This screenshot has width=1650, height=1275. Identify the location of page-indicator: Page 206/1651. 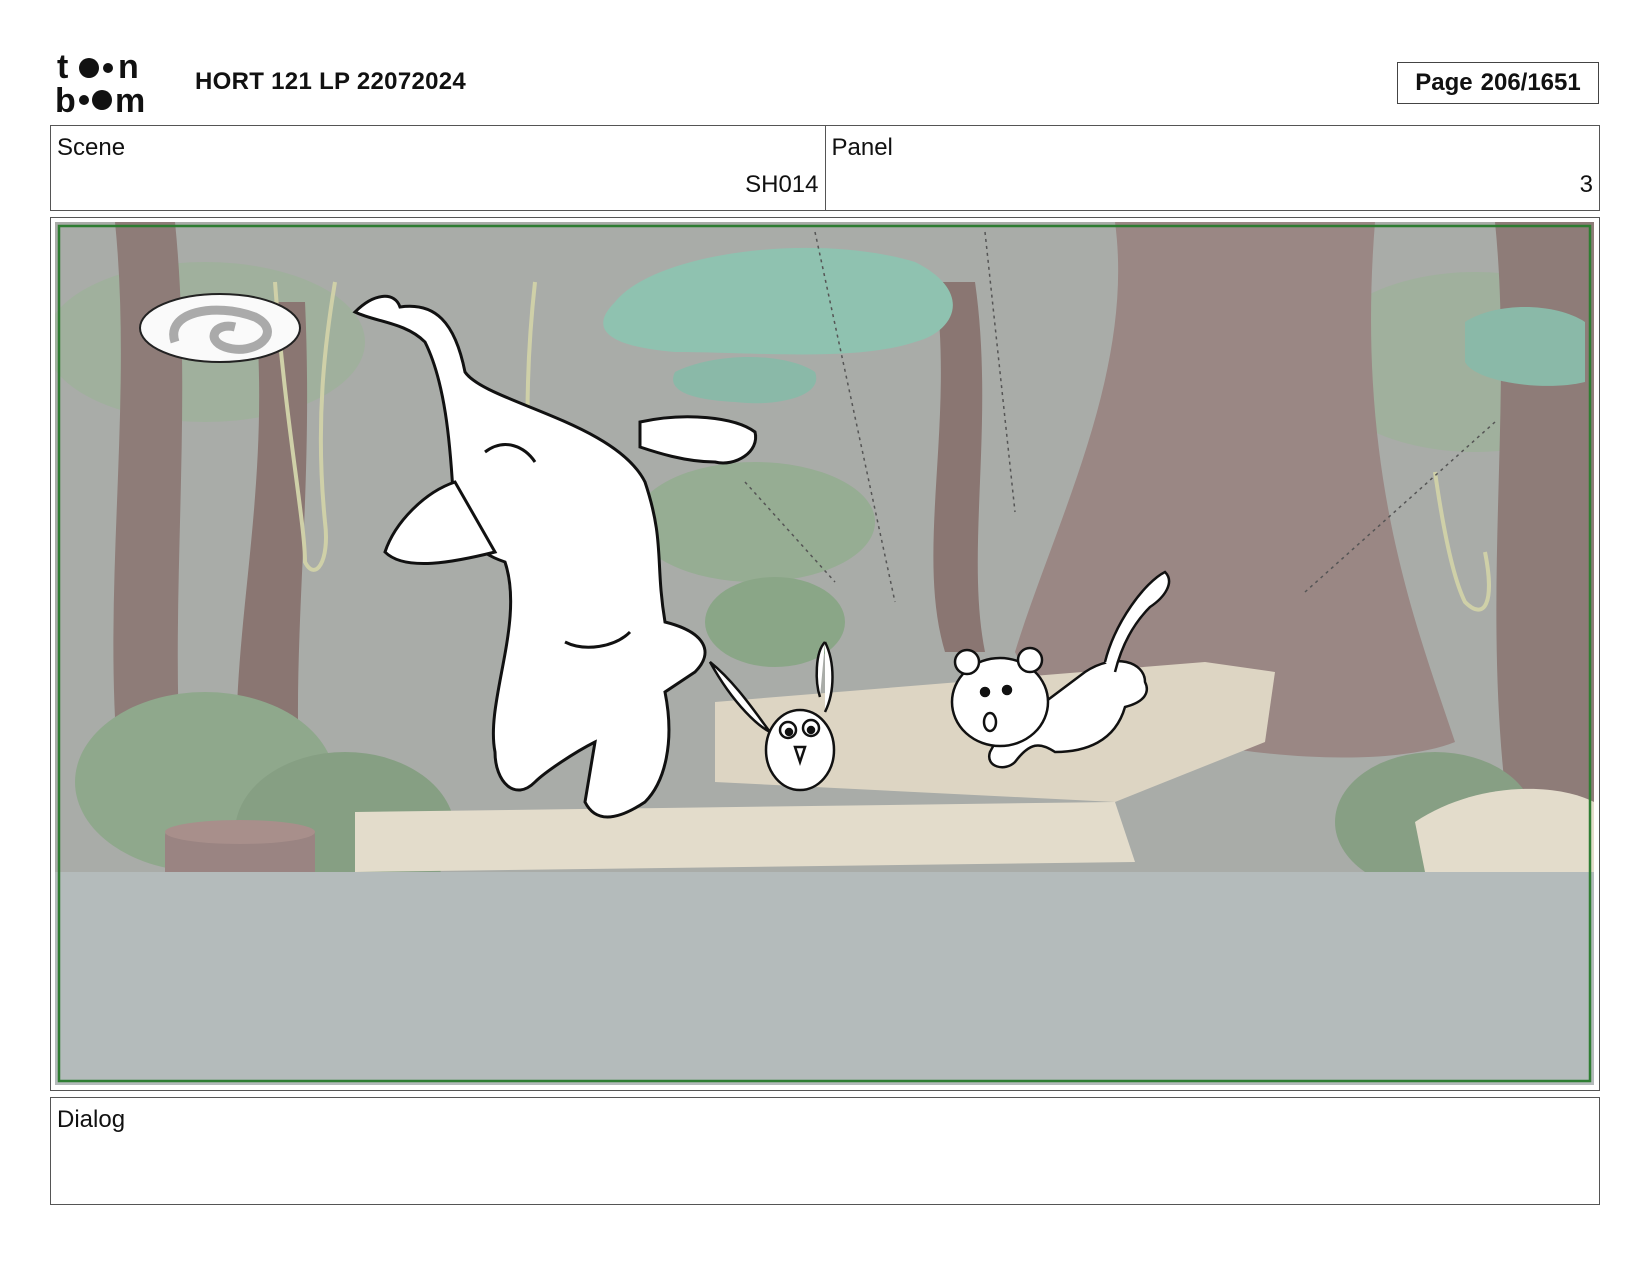
(1498, 83).